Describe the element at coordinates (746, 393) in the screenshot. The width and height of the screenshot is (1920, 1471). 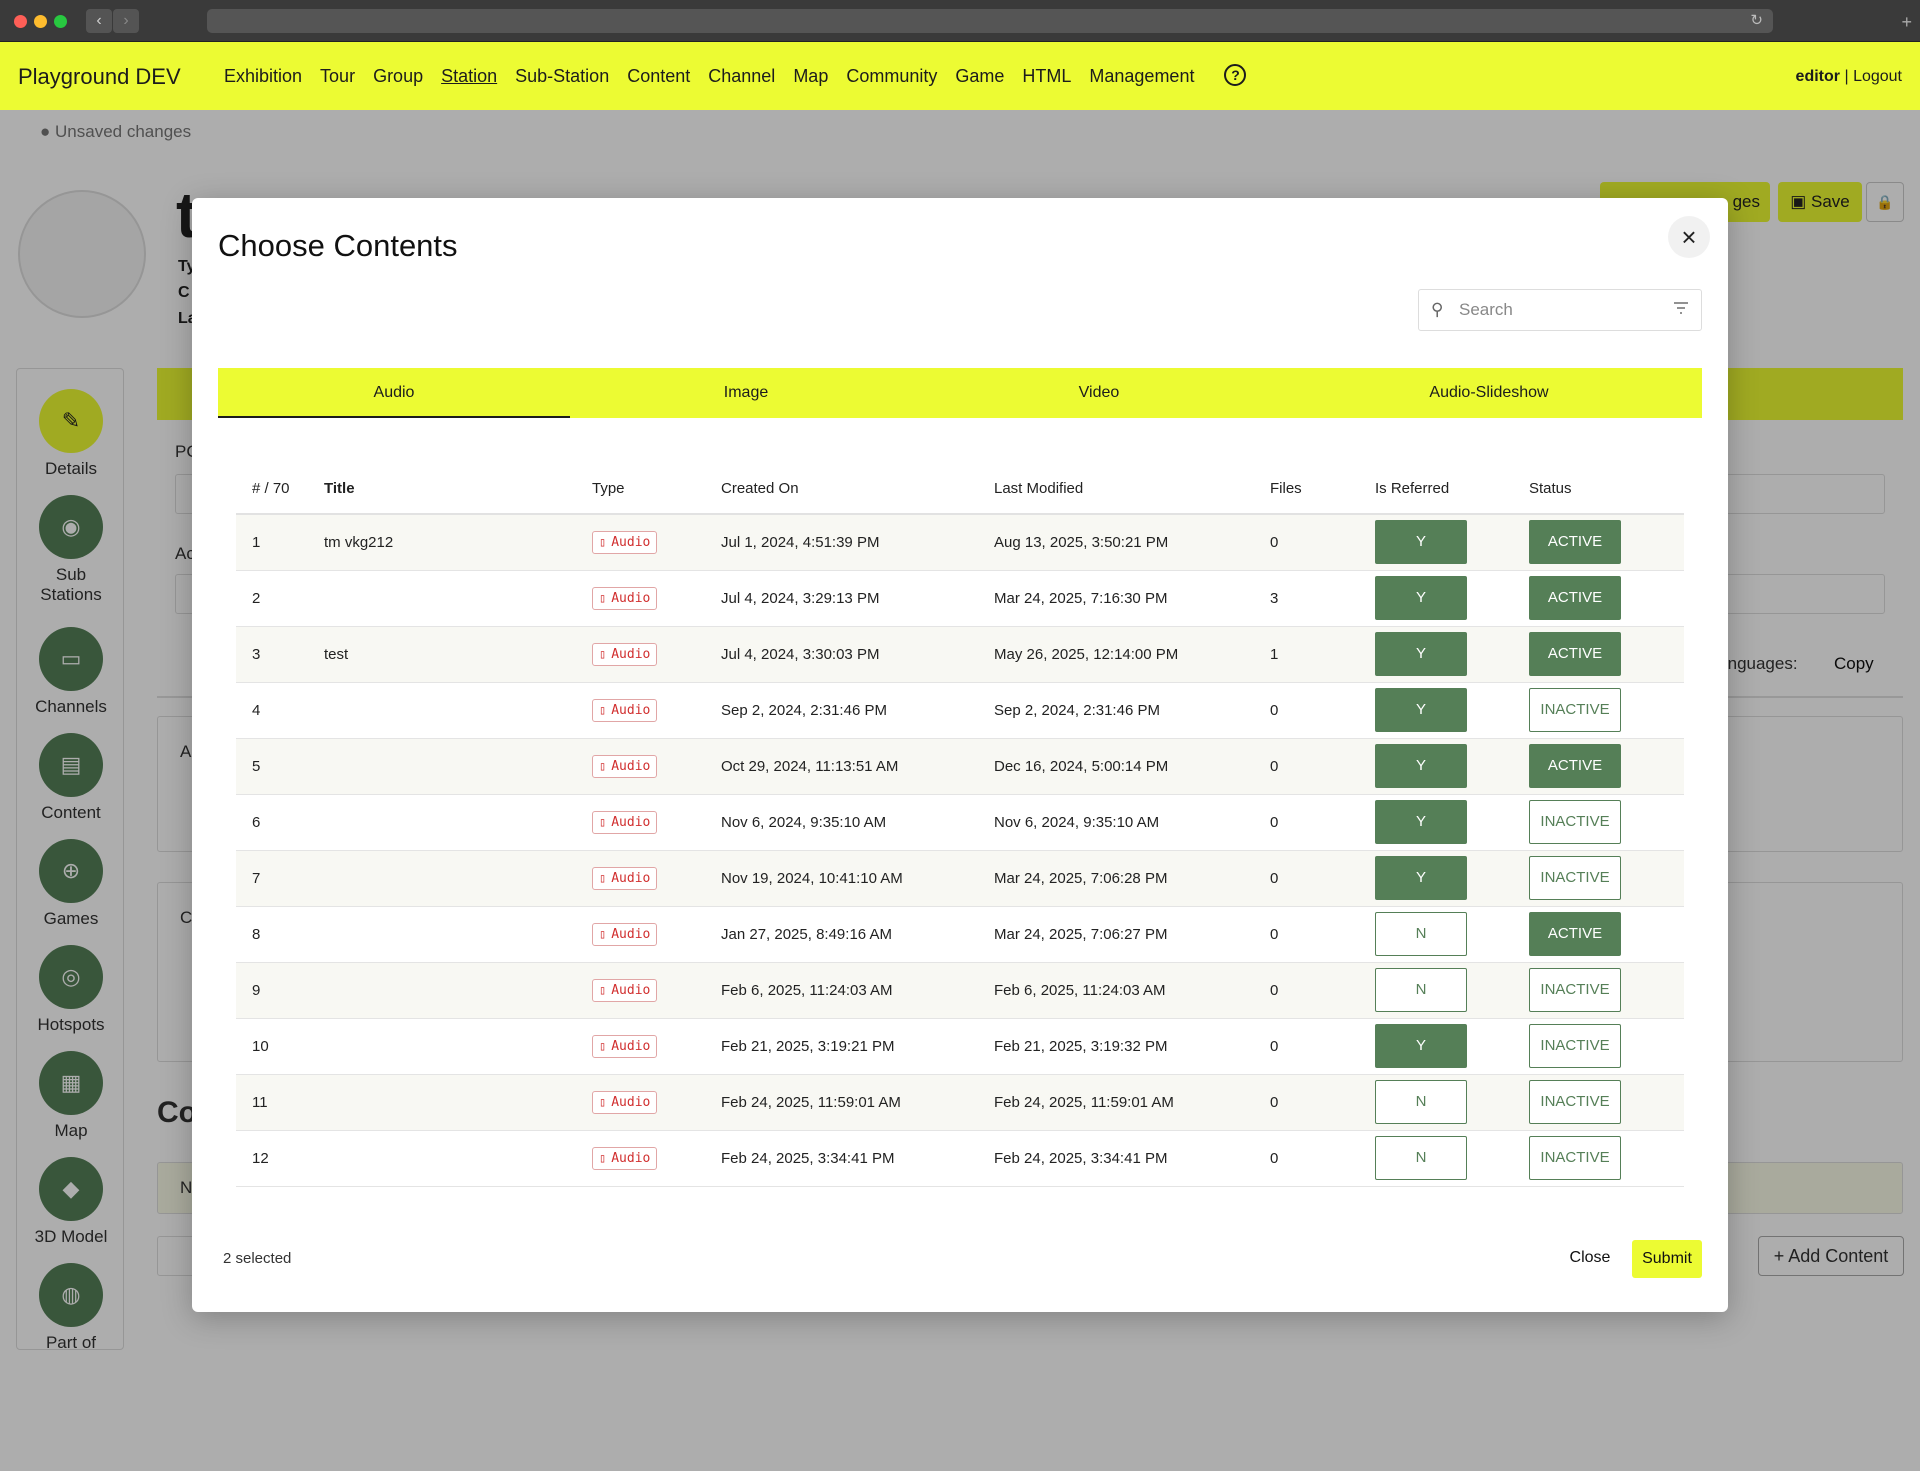
I see `tab-image: Image` at that location.